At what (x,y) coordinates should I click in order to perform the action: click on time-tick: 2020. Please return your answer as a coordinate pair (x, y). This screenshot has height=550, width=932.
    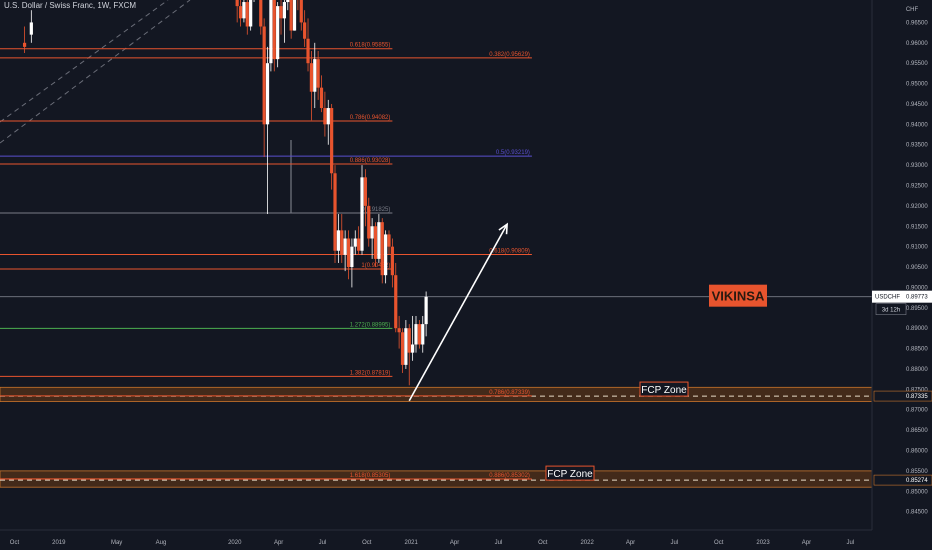
    Looking at the image, I should click on (235, 543).